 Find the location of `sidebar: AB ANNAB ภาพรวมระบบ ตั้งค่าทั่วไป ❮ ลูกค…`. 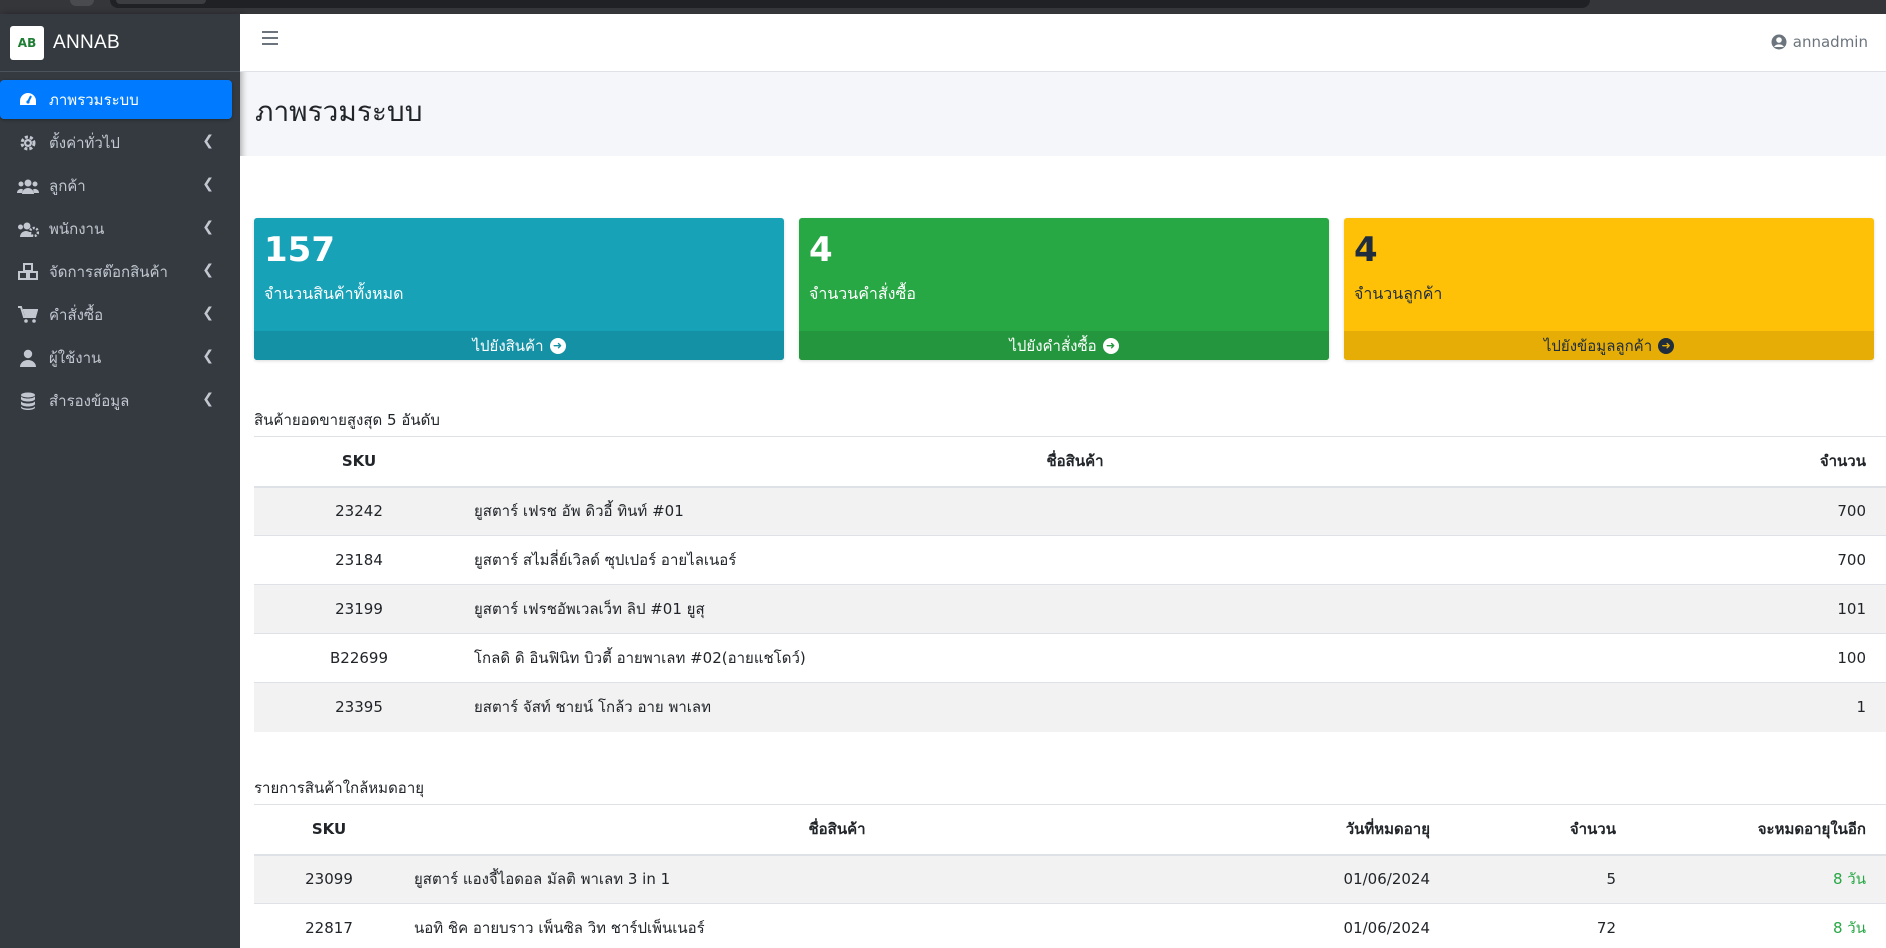

sidebar: AB ANNAB ภาพรวมระบบ ตั้งค่าทั่วไป ❮ ลูกค… is located at coordinates (120, 481).